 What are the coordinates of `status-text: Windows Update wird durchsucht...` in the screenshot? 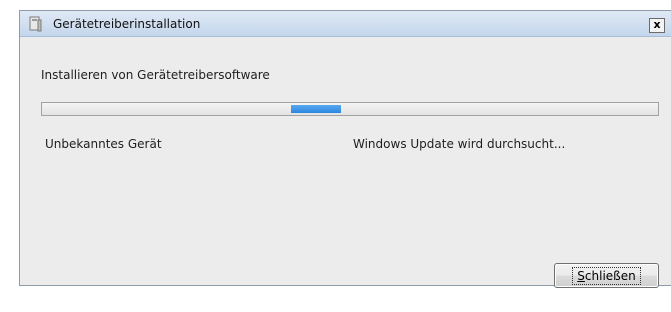 It's located at (459, 144).